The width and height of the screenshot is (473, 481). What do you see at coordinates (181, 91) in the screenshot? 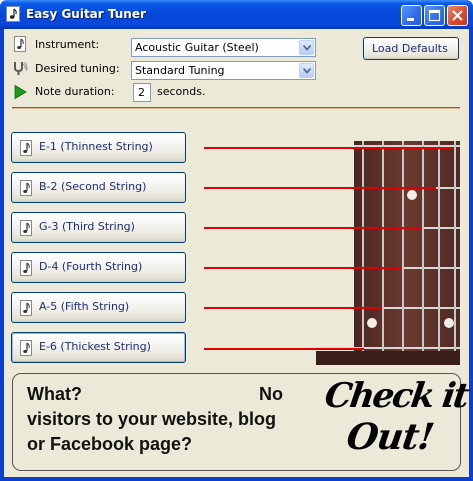
I see `duration-unit: seconds.` at bounding box center [181, 91].